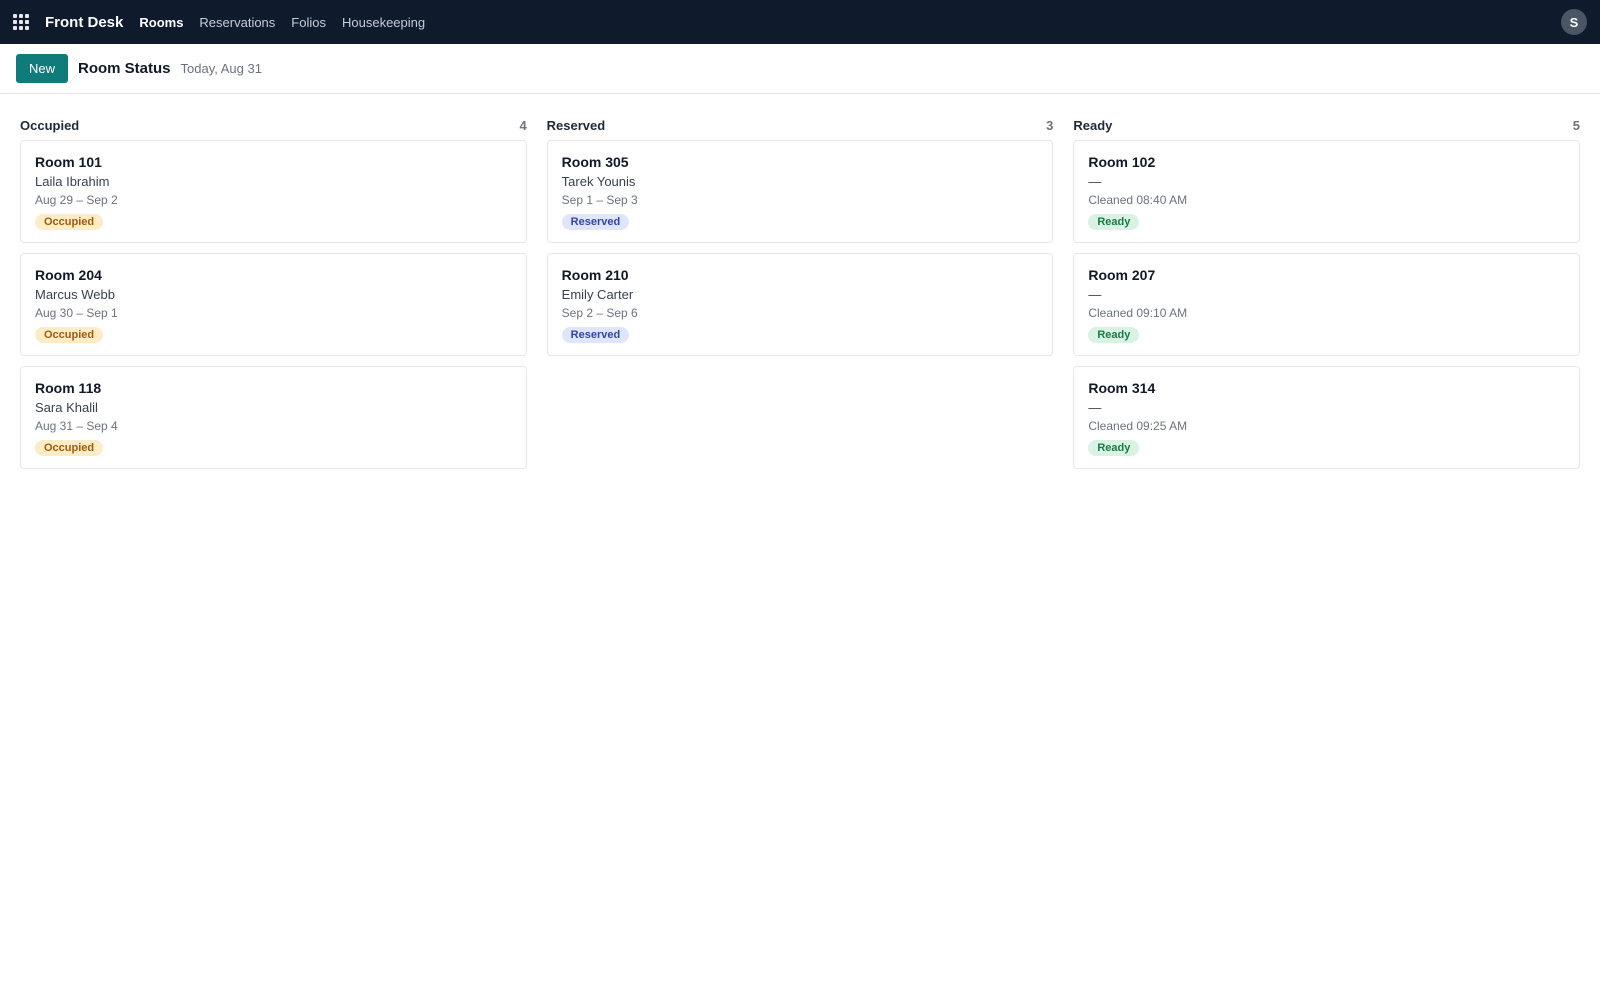 The height and width of the screenshot is (1000, 1600). Describe the element at coordinates (72, 181) in the screenshot. I see `guest-name: Laila Ibrahim` at that location.